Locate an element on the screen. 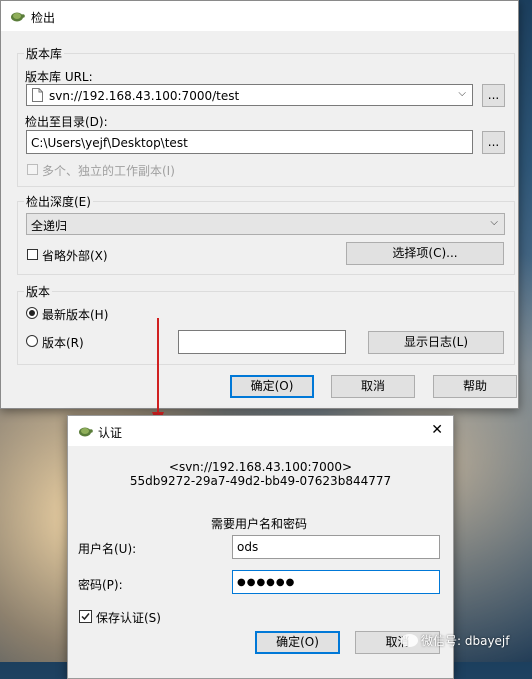 The width and height of the screenshot is (532, 679). revision-radio is located at coordinates (32, 341).